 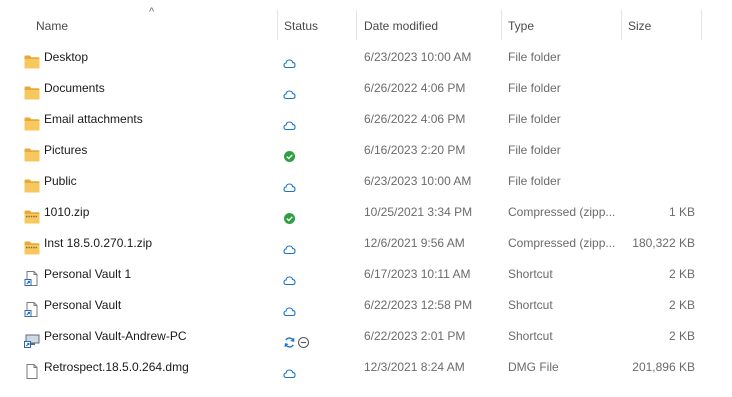 What do you see at coordinates (116, 367) in the screenshot?
I see `file-name: Retrospect.18.5.0.264.dmg` at bounding box center [116, 367].